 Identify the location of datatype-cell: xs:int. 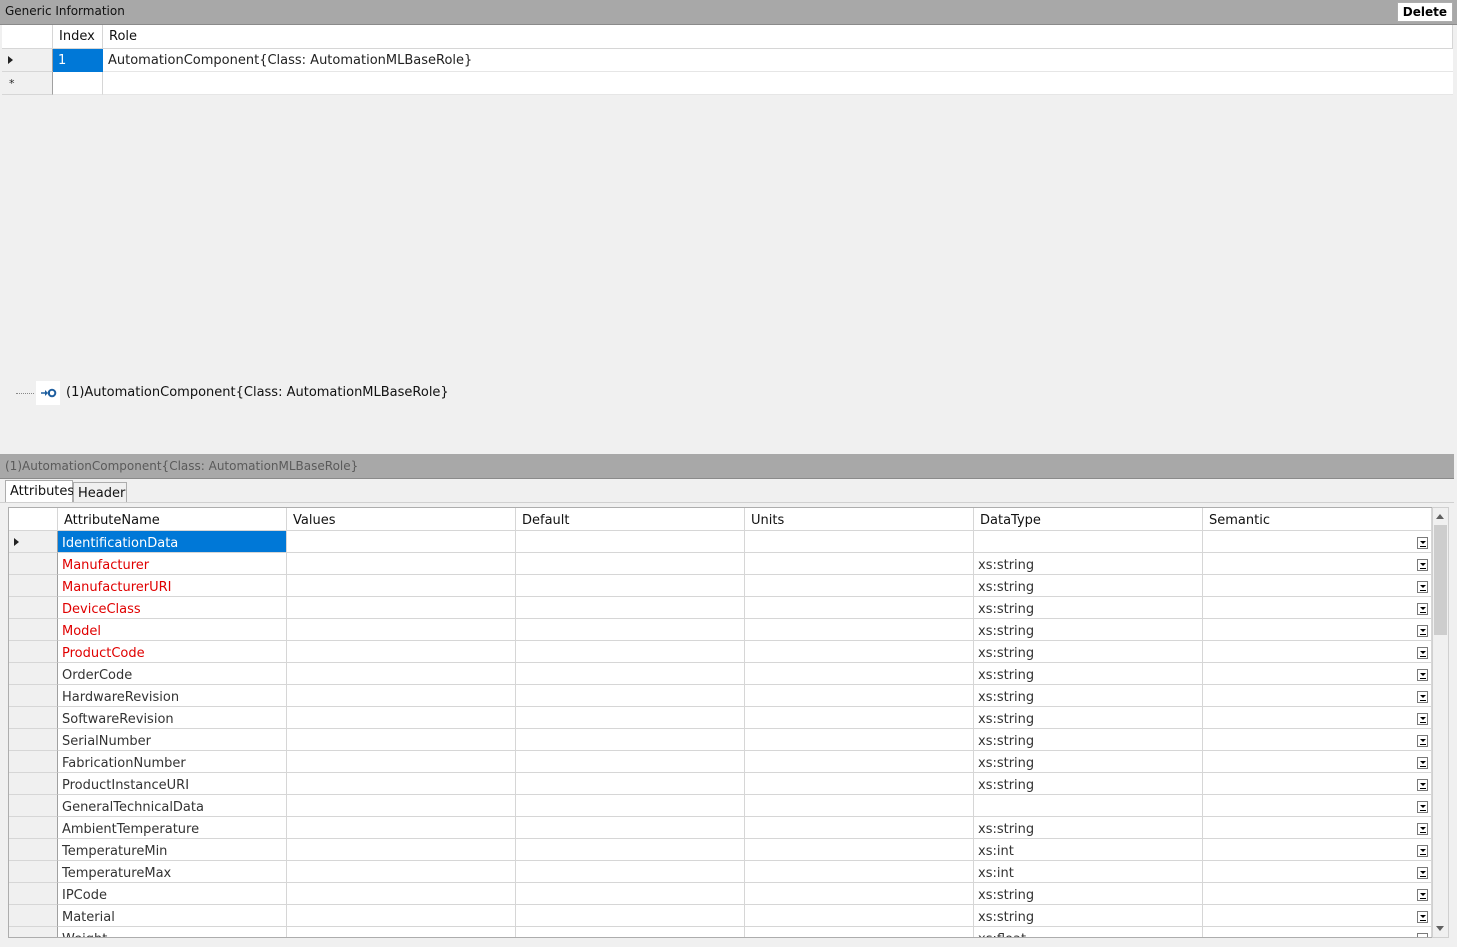
(1088, 850).